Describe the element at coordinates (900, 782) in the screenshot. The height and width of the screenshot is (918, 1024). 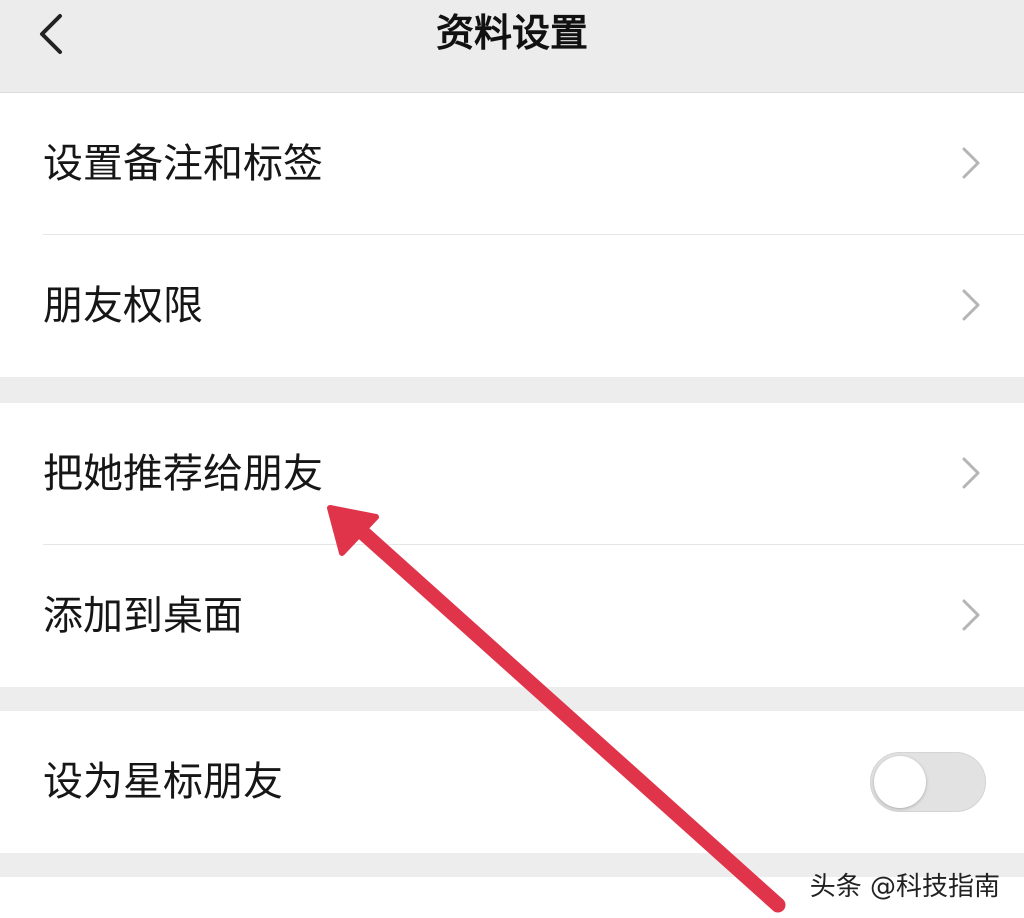
I see `toggle-knob` at that location.